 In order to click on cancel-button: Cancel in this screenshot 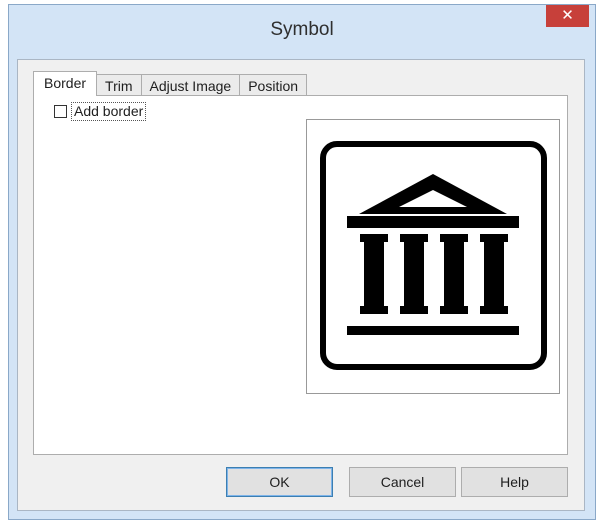, I will do `click(402, 482)`.